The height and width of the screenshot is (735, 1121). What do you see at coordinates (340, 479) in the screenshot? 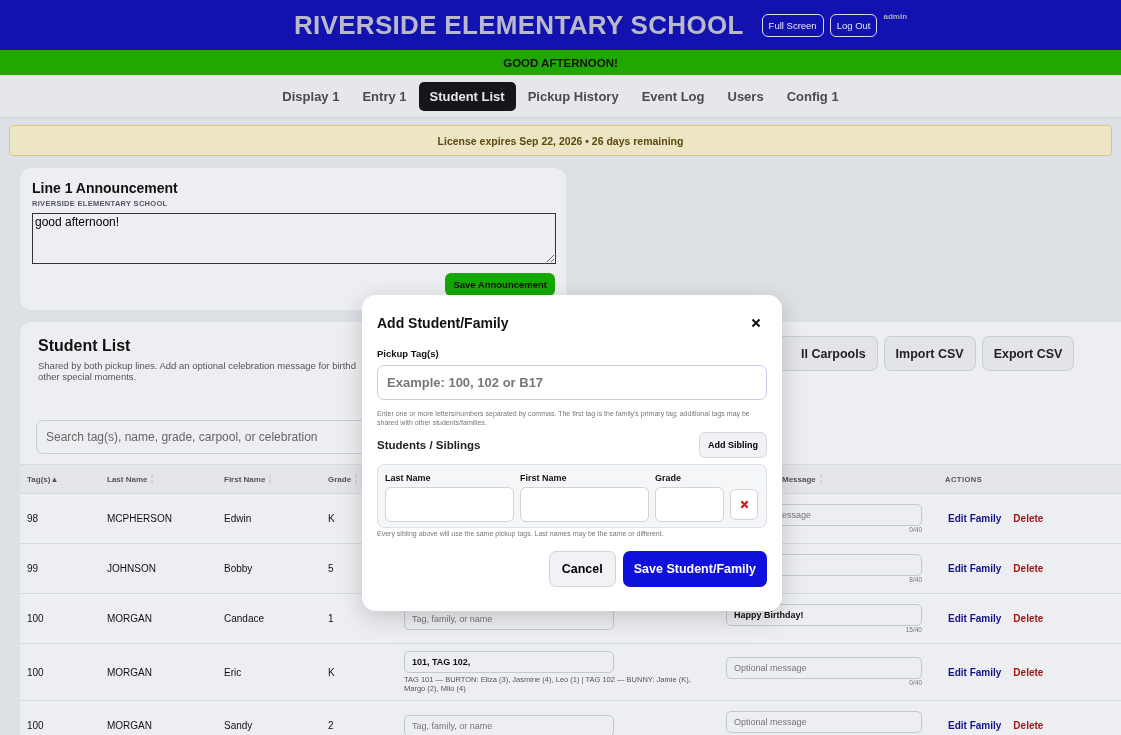
I see `column-header: Grade` at bounding box center [340, 479].